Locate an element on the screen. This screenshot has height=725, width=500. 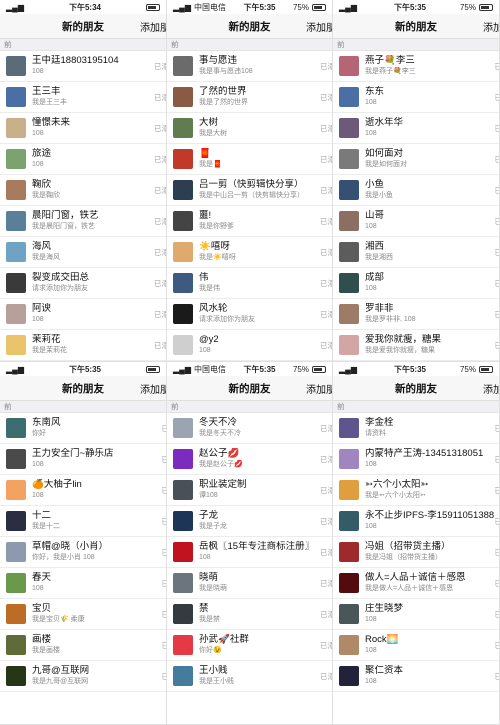
friend-request-row: 成部 108 已 is located at coordinates (416, 283).